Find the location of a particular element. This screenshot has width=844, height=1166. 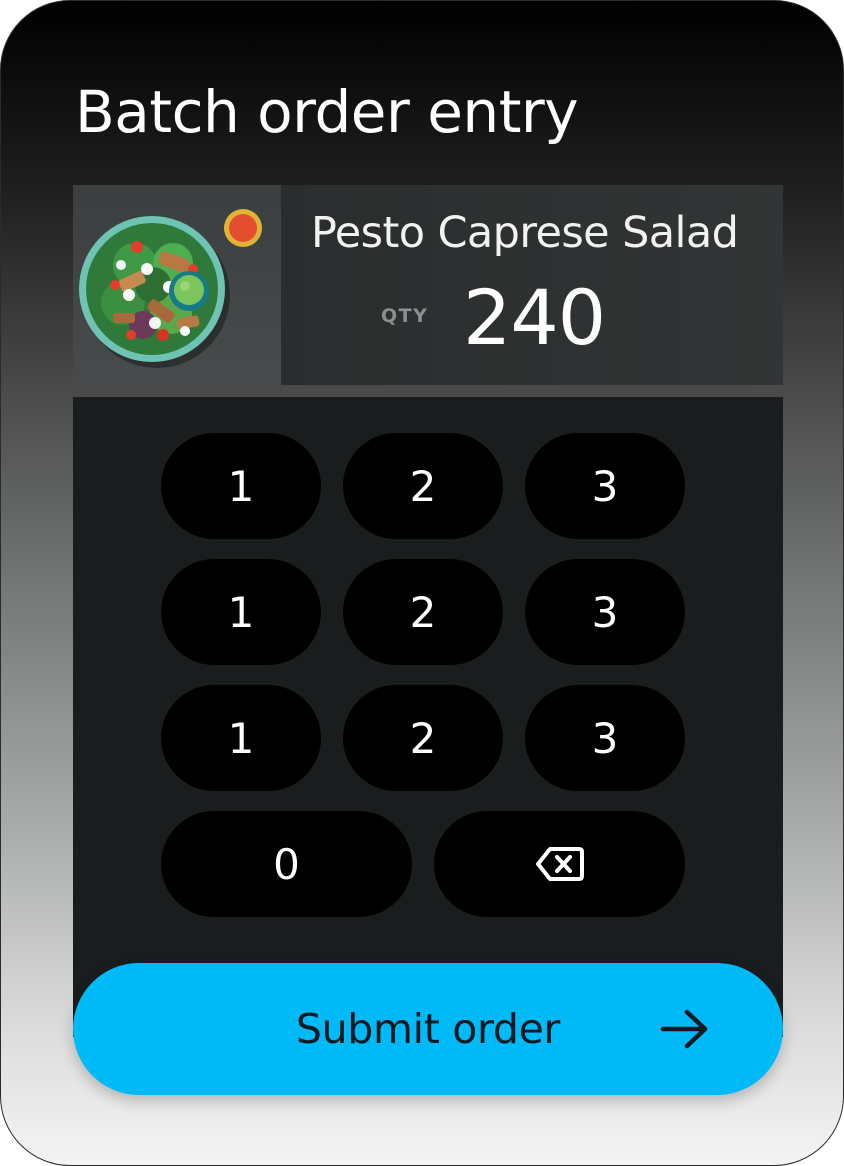

backspace-button is located at coordinates (559, 864).